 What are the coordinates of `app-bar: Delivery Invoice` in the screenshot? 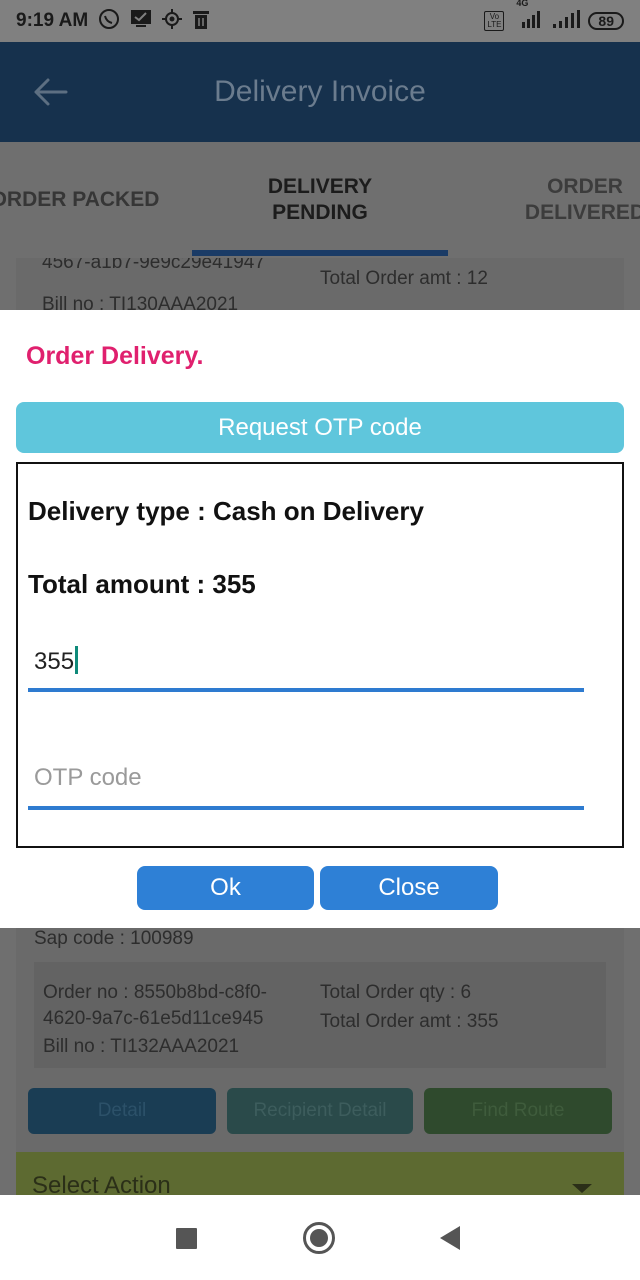 It's located at (320, 92).